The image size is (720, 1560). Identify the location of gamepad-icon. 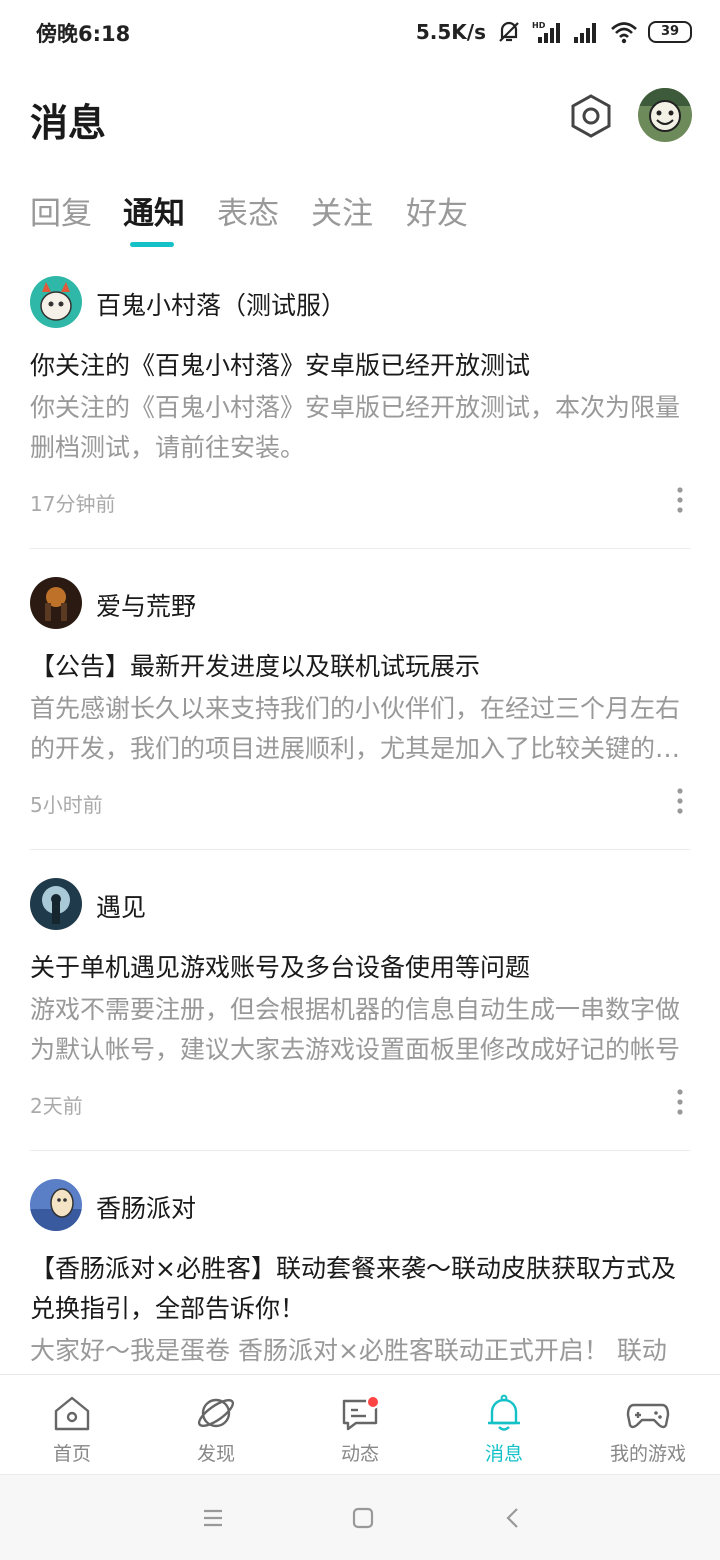
(648, 1416).